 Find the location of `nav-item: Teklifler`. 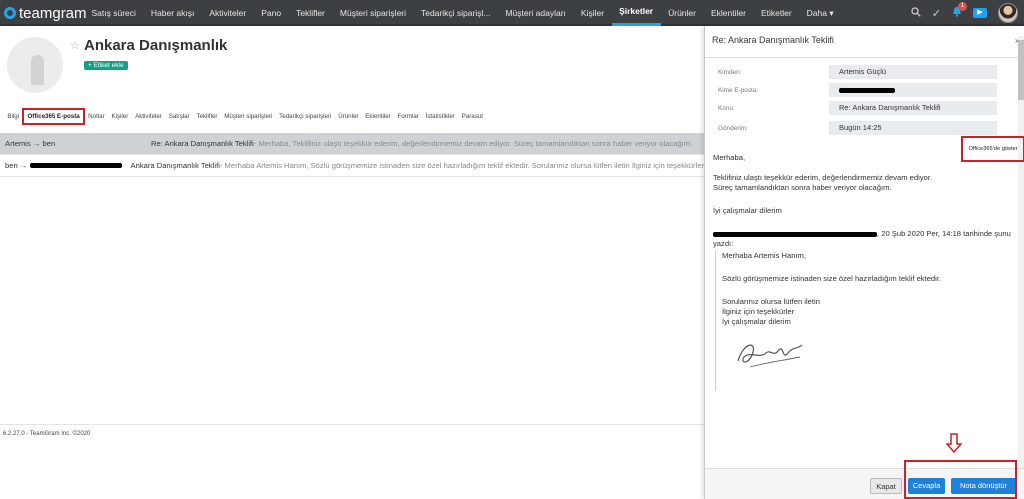

nav-item: Teklifler is located at coordinates (311, 13).